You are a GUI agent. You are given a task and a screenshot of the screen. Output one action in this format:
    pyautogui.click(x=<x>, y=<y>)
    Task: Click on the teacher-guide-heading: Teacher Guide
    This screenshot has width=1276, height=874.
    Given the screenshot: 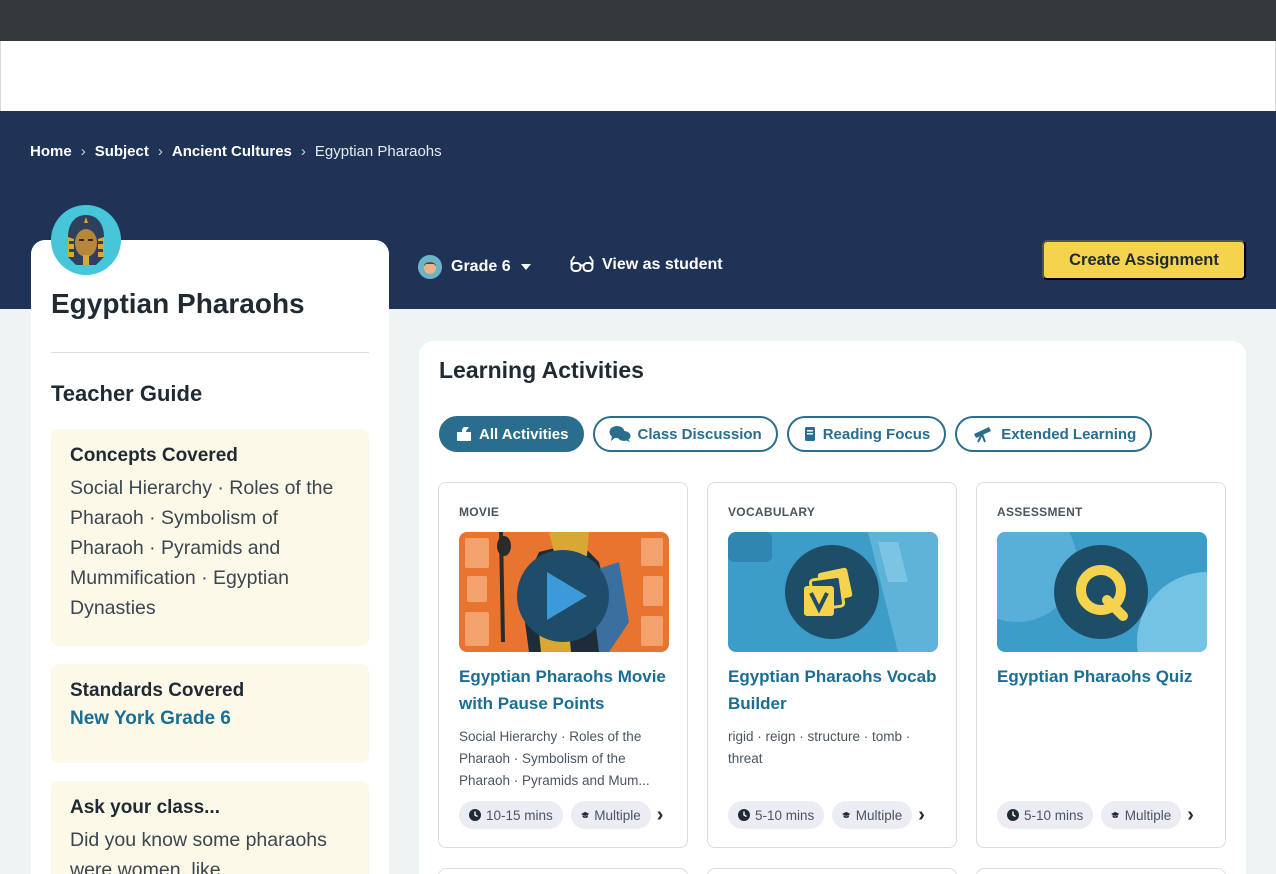 What is the action you would take?
    pyautogui.click(x=127, y=393)
    